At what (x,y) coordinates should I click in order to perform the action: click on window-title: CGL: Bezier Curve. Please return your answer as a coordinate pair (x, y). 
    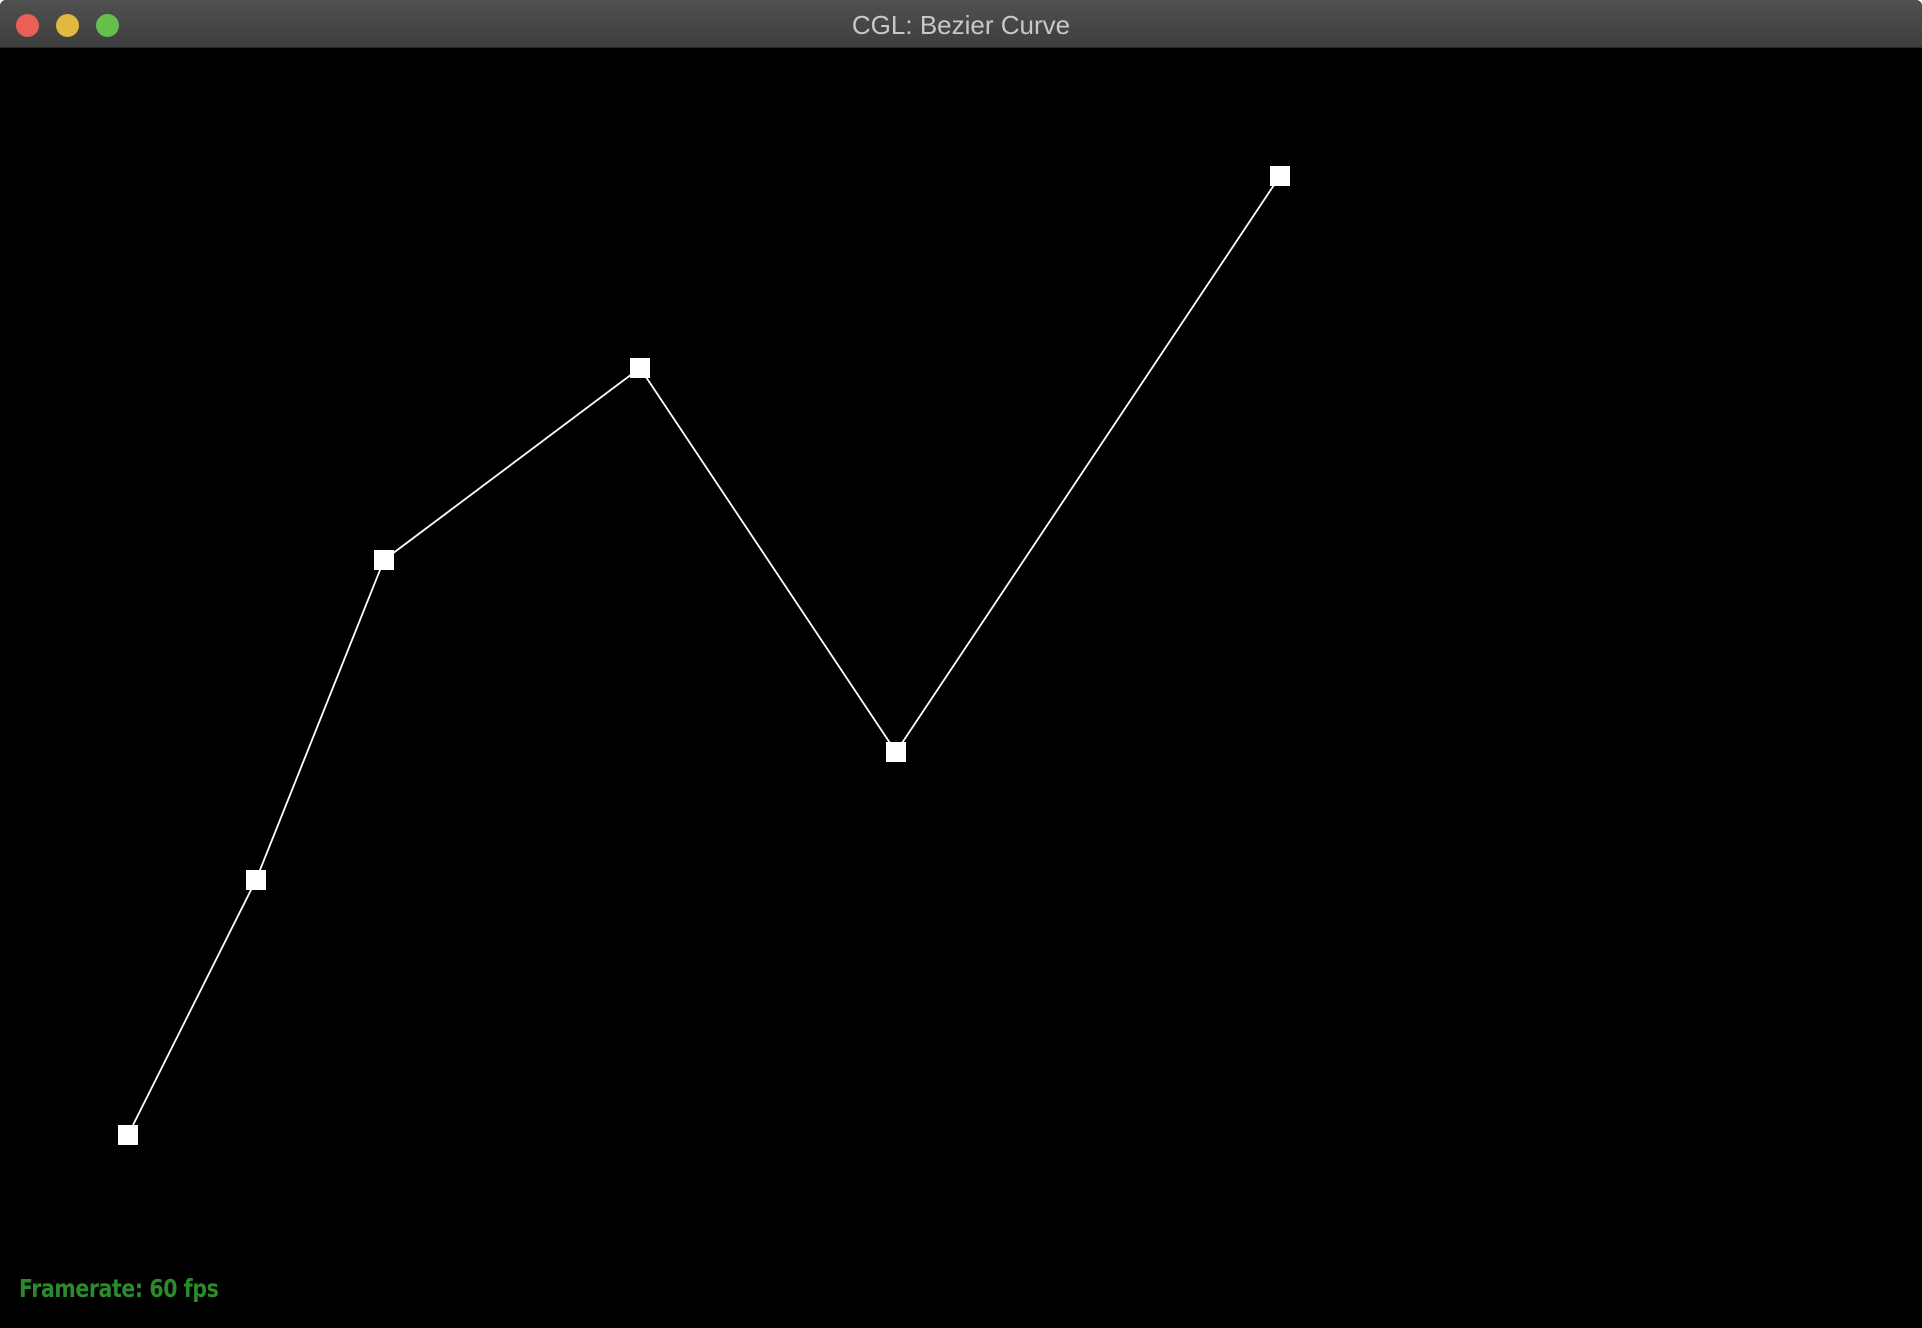
    Looking at the image, I should click on (961, 25).